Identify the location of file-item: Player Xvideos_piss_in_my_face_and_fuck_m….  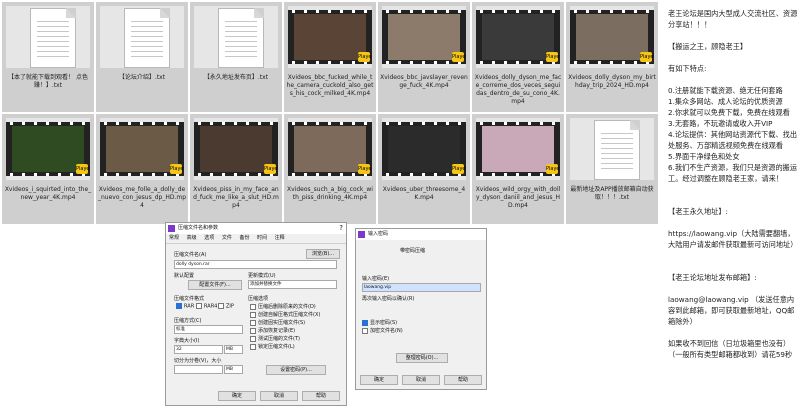
(236, 169).